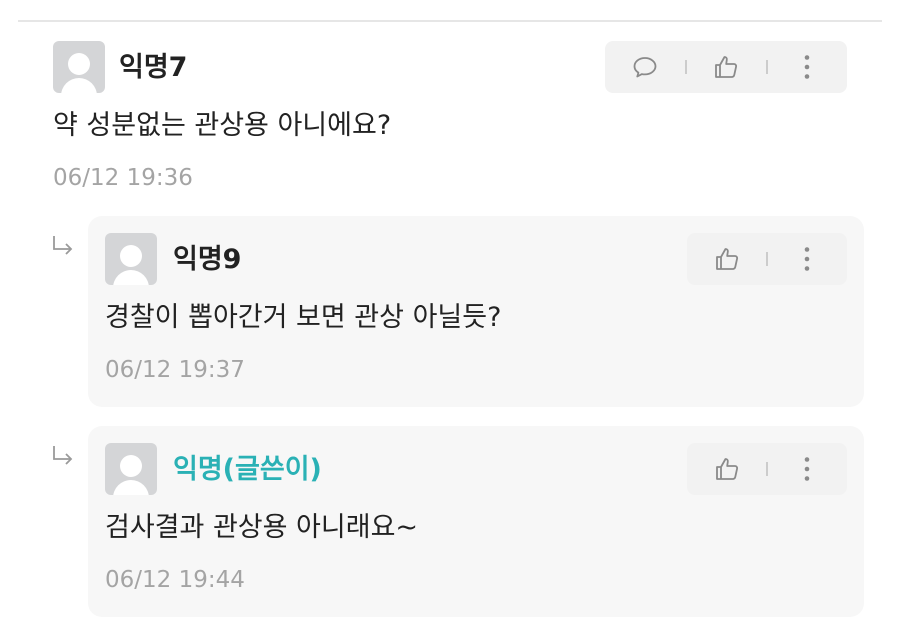  What do you see at coordinates (207, 260) in the screenshot?
I see `reply-author: 익명9` at bounding box center [207, 260].